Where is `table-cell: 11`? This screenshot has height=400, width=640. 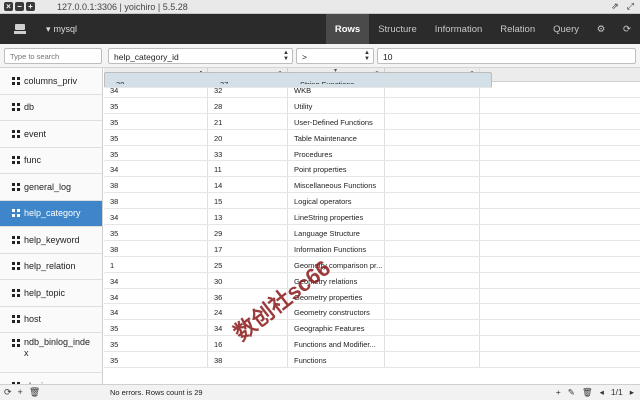
table-cell: 11 is located at coordinates (248, 169).